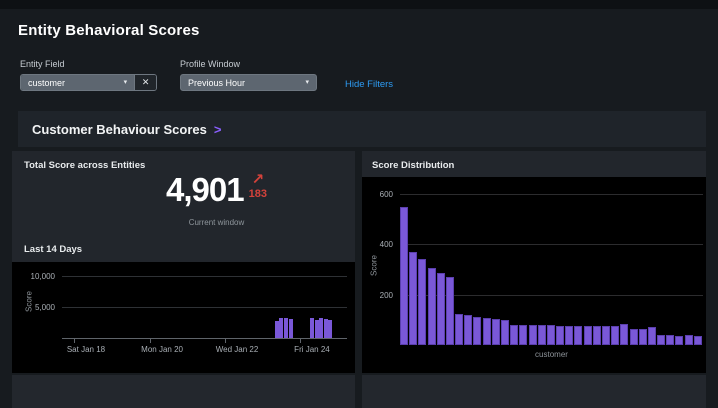 This screenshot has height=408, width=718. I want to click on sparkline-title: Last 14 Days, so click(53, 249).